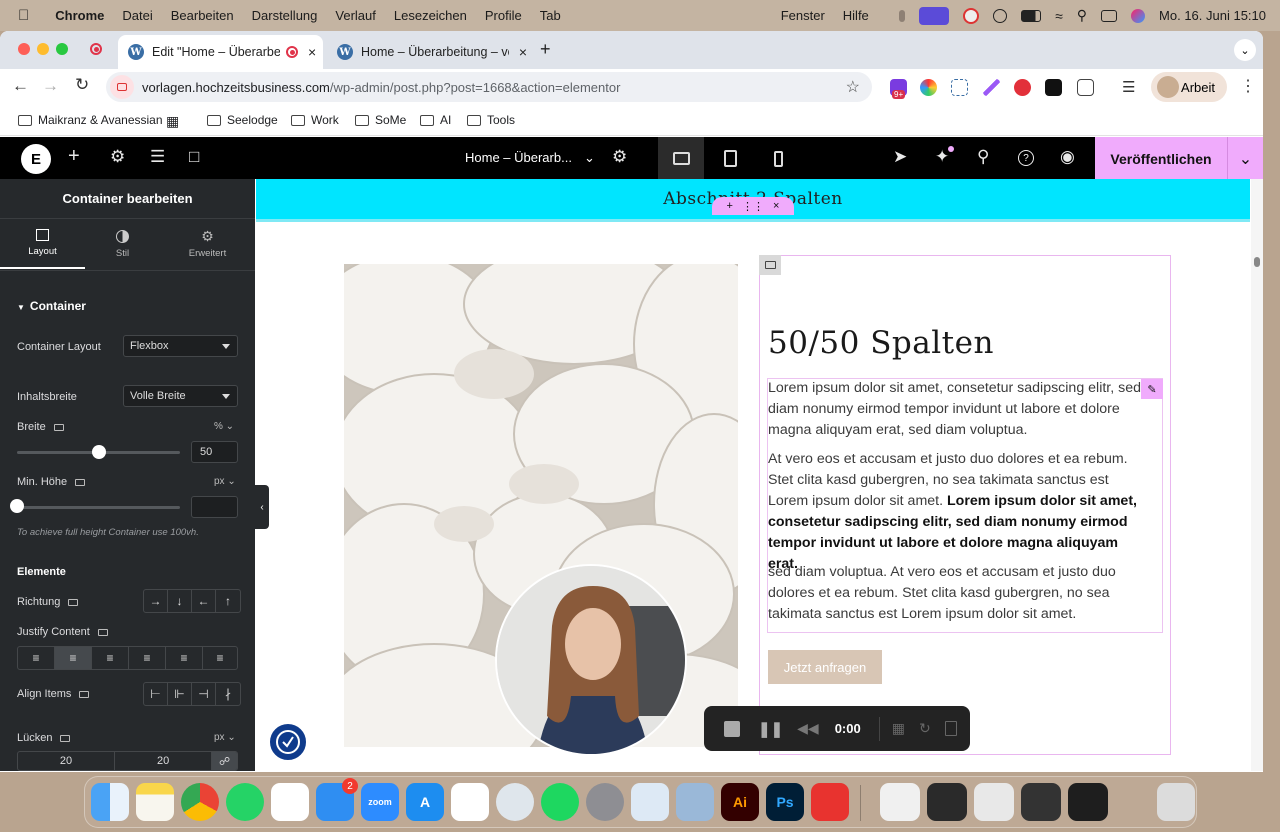 This screenshot has height=832, width=1280. Describe the element at coordinates (82, 85) in the screenshot. I see `reload-icon: ↻` at that location.